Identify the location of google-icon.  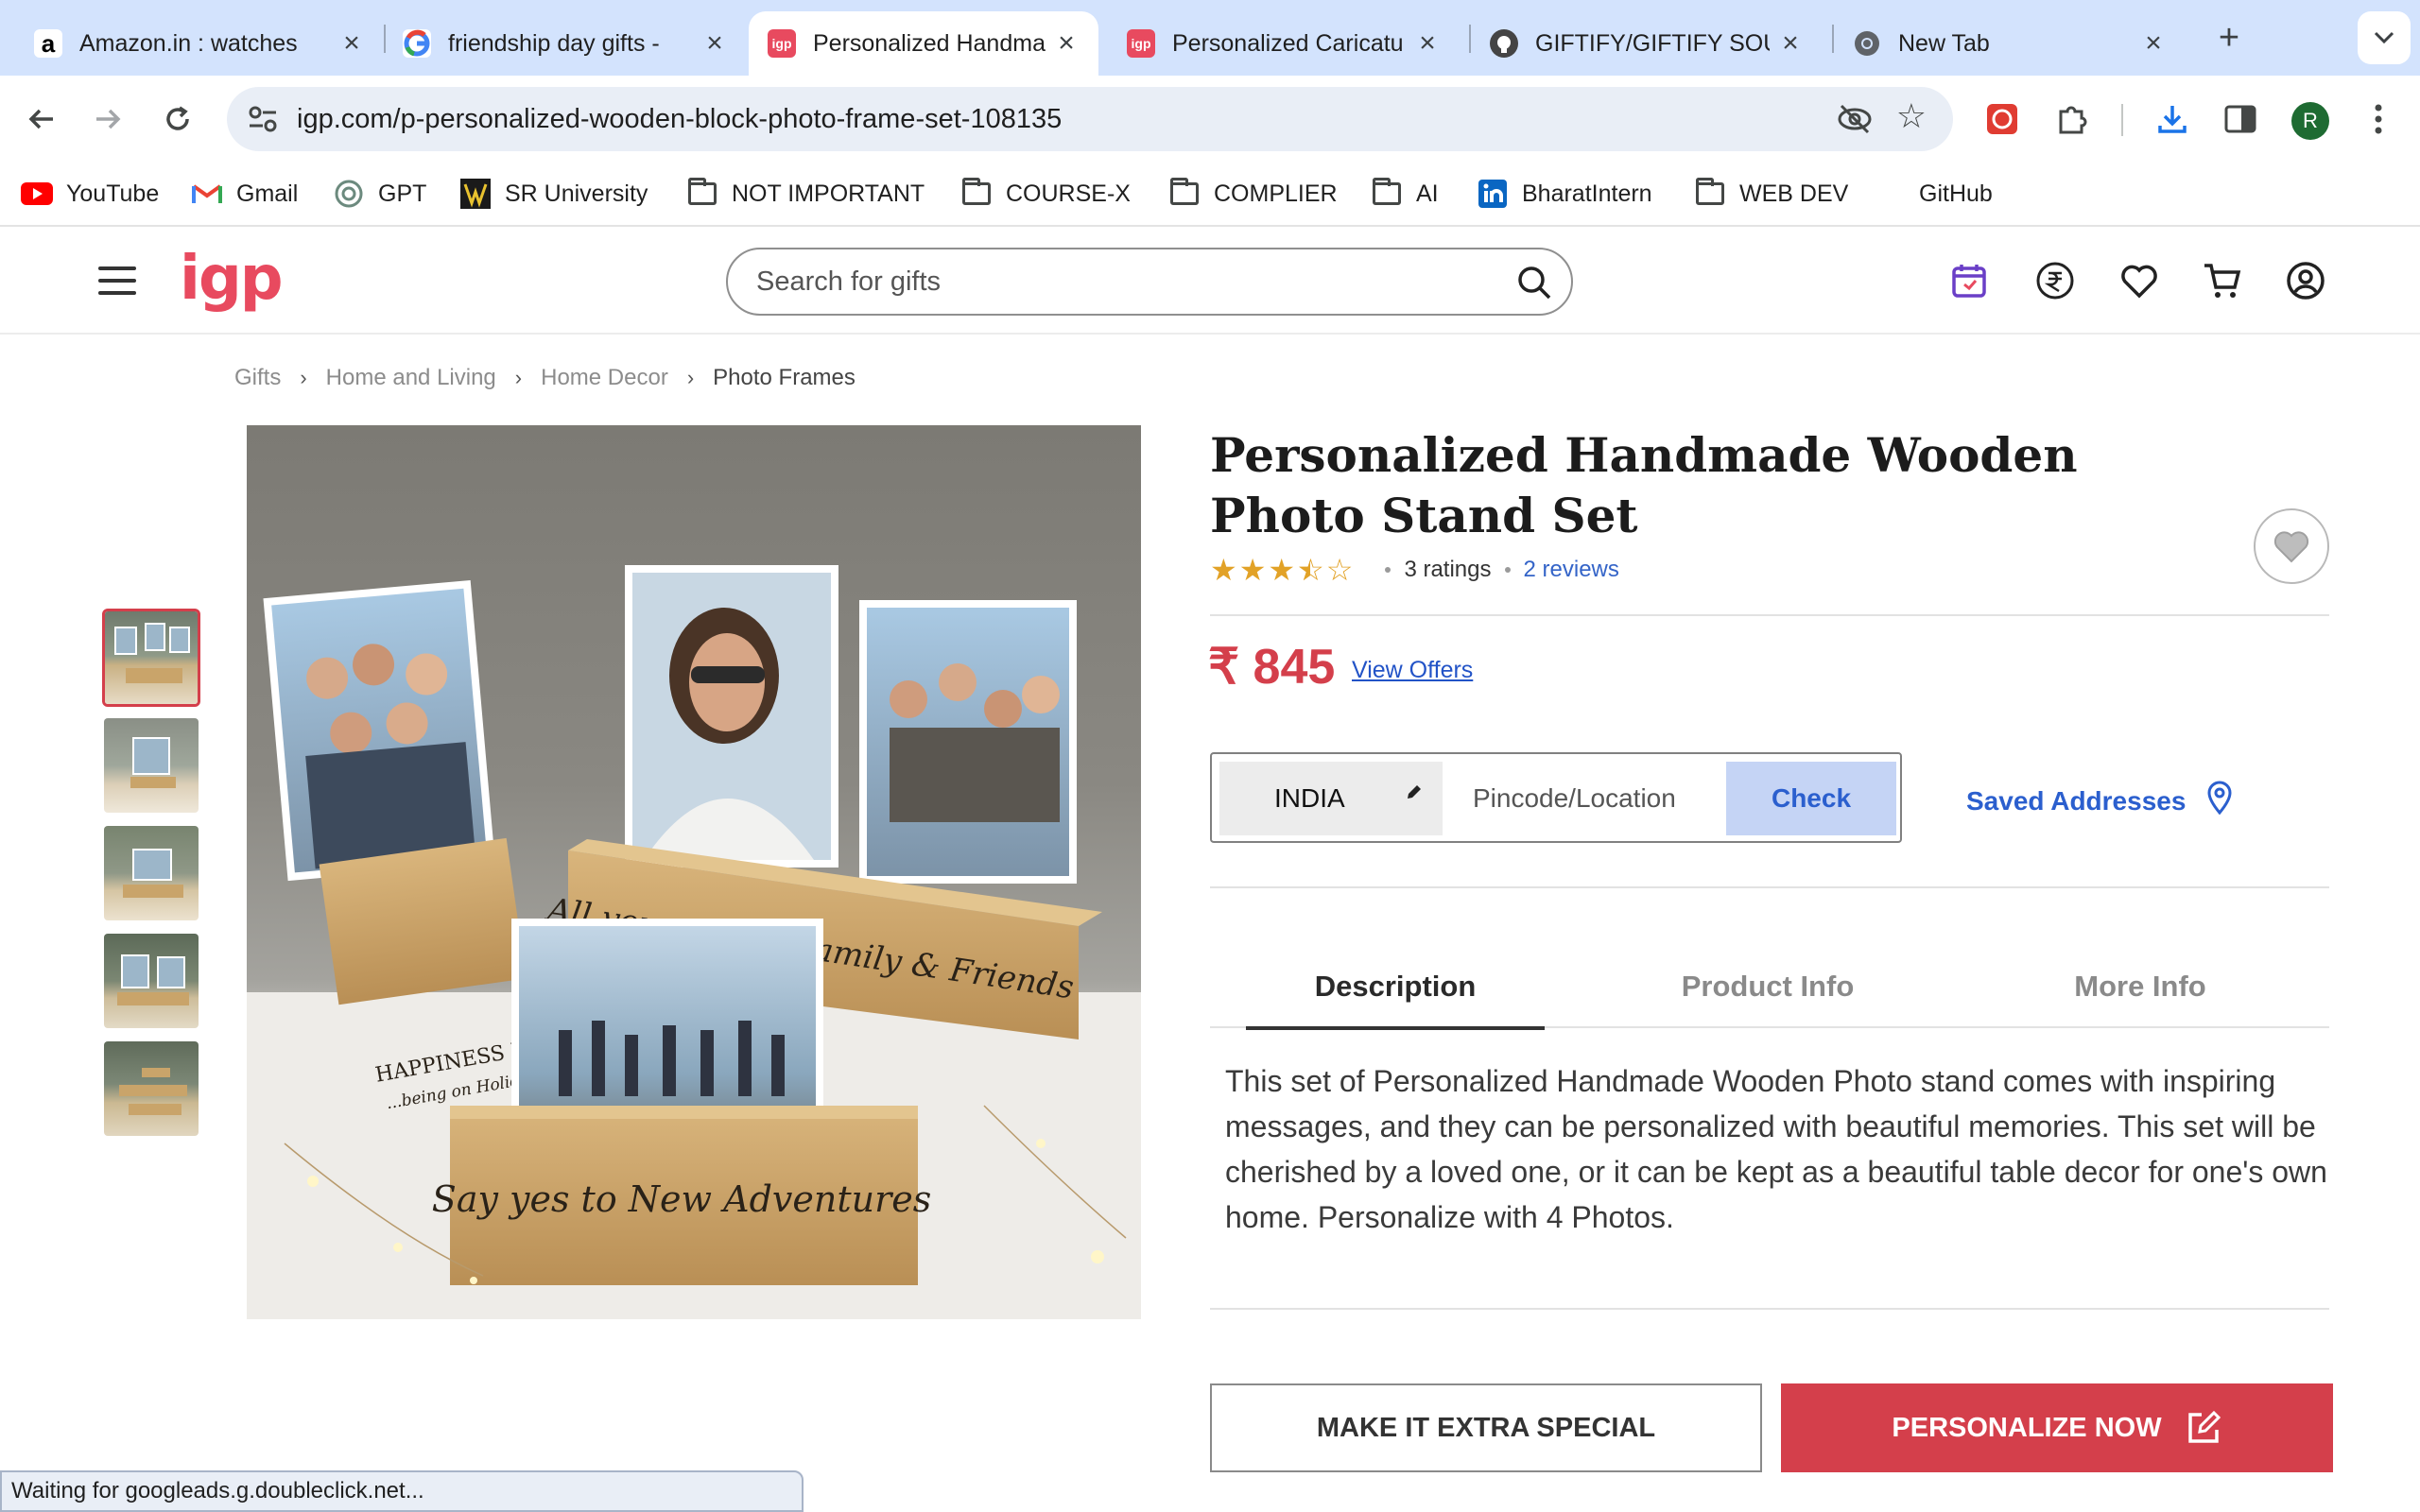
(417, 43).